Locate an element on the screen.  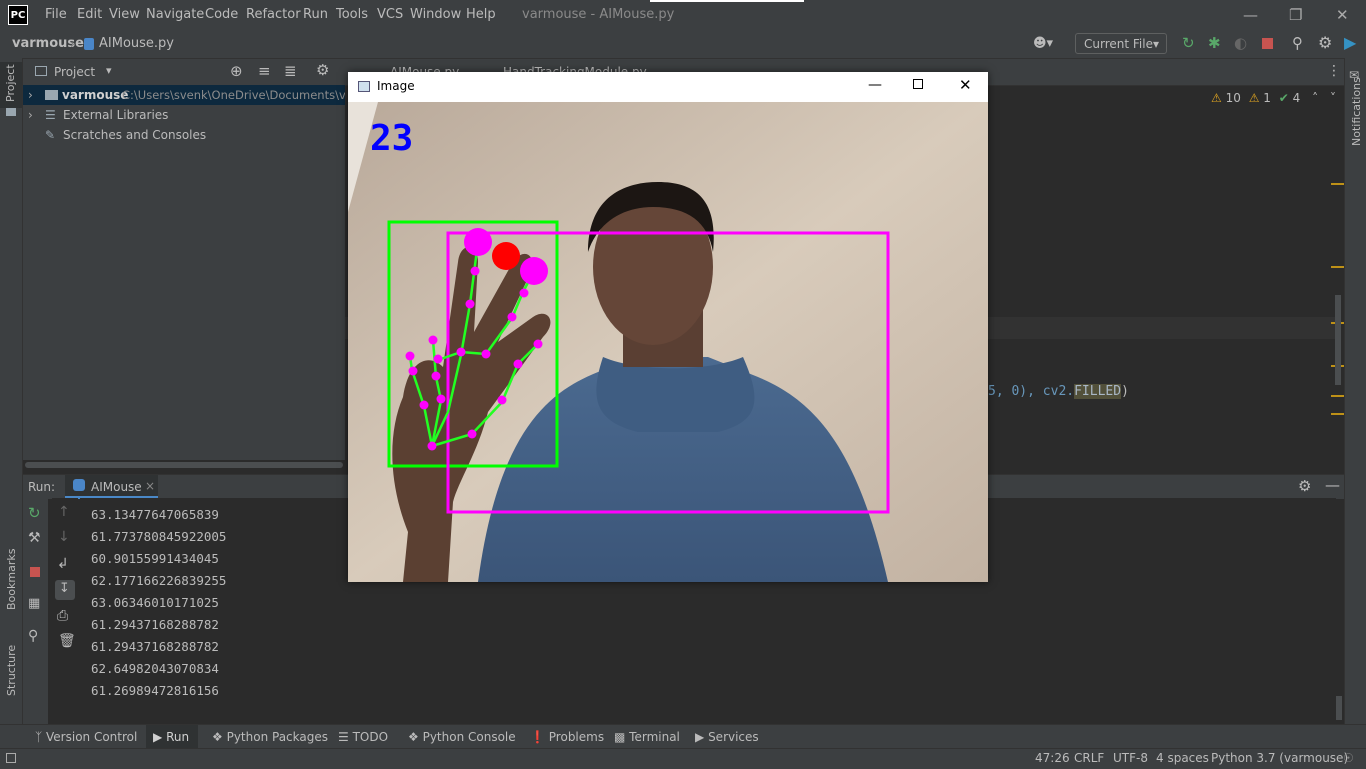
menu-file: File is located at coordinates (56, 14).